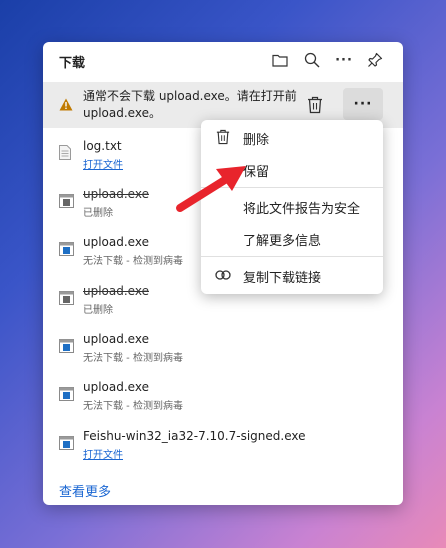 This screenshot has width=446, height=548. Describe the element at coordinates (211, 189) in the screenshot. I see `red-arrow-annotation` at that location.